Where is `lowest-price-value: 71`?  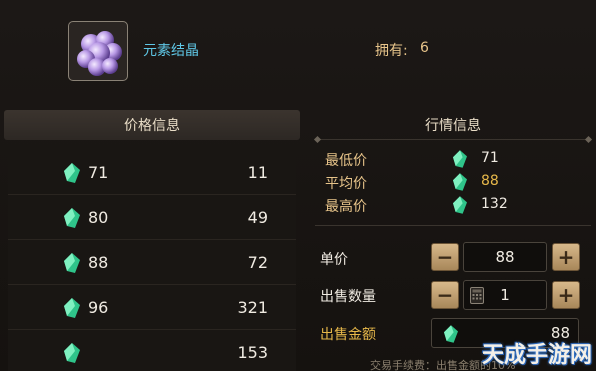
lowest-price-value: 71 is located at coordinates (490, 158).